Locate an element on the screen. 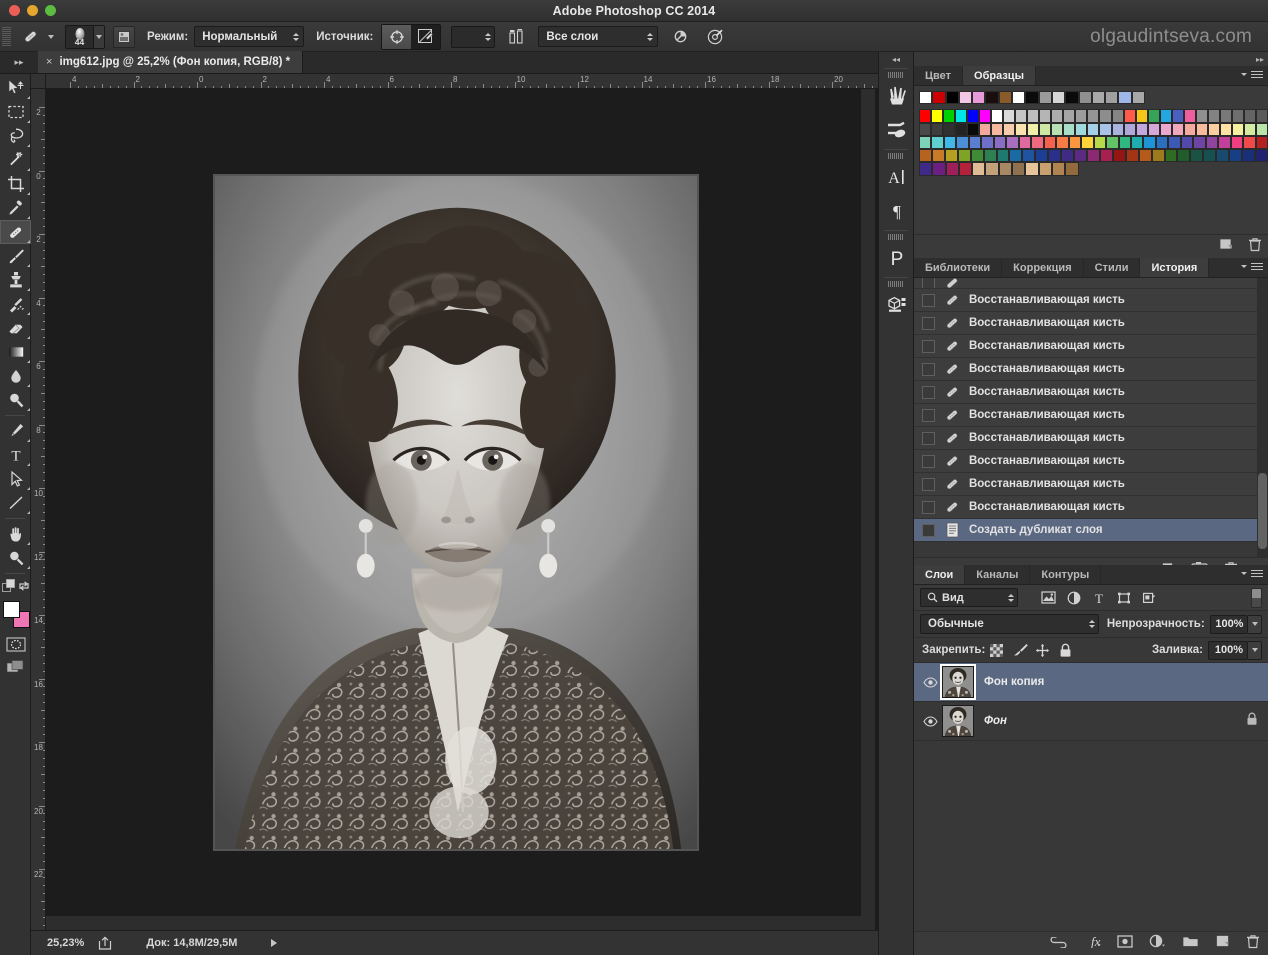 The image size is (1268, 955). layer-thumbnail is located at coordinates (958, 682).